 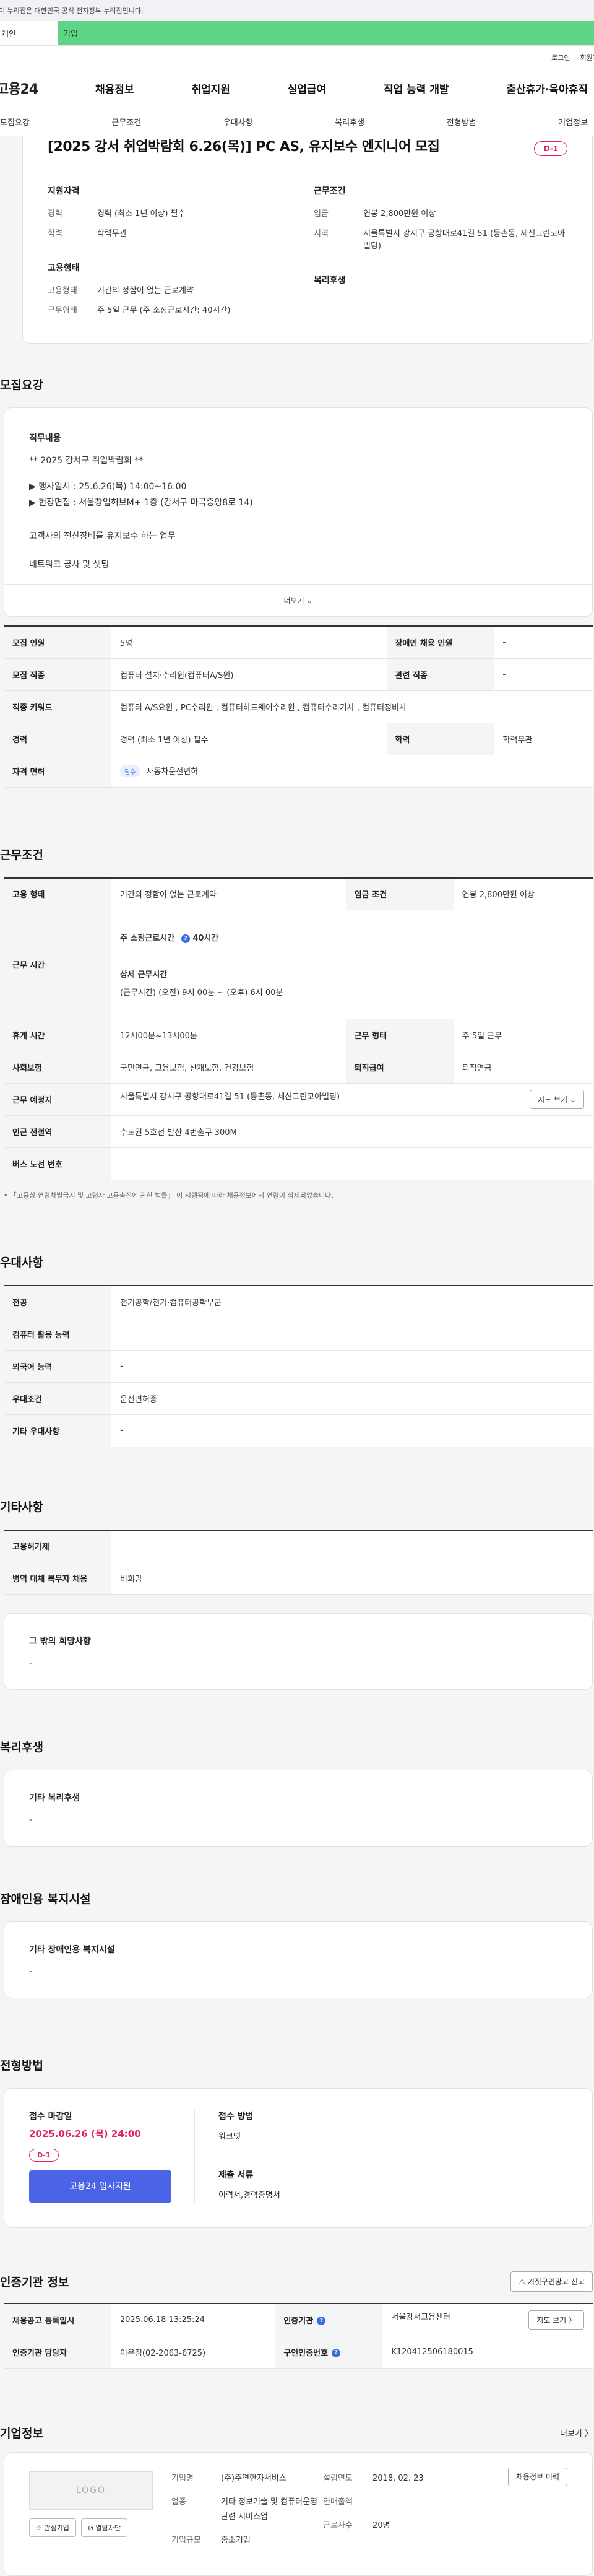 I want to click on th-work-form: 근무 형태, so click(x=399, y=1035).